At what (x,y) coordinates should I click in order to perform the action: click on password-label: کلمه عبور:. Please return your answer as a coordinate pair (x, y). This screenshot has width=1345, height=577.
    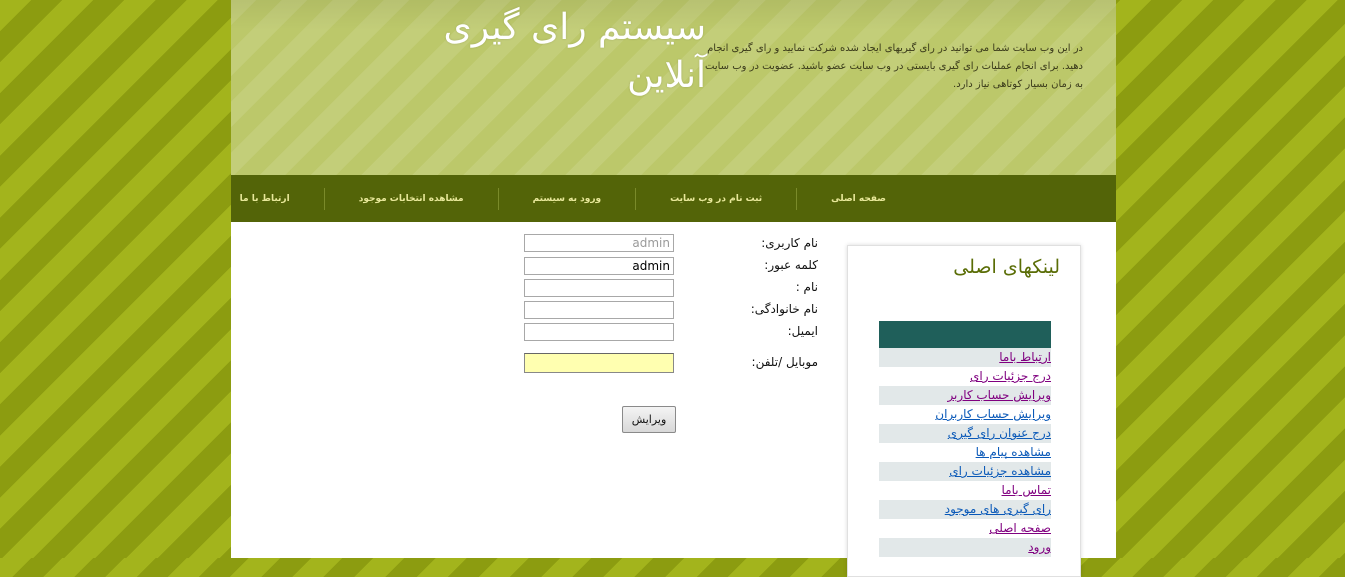
    Looking at the image, I should click on (791, 265).